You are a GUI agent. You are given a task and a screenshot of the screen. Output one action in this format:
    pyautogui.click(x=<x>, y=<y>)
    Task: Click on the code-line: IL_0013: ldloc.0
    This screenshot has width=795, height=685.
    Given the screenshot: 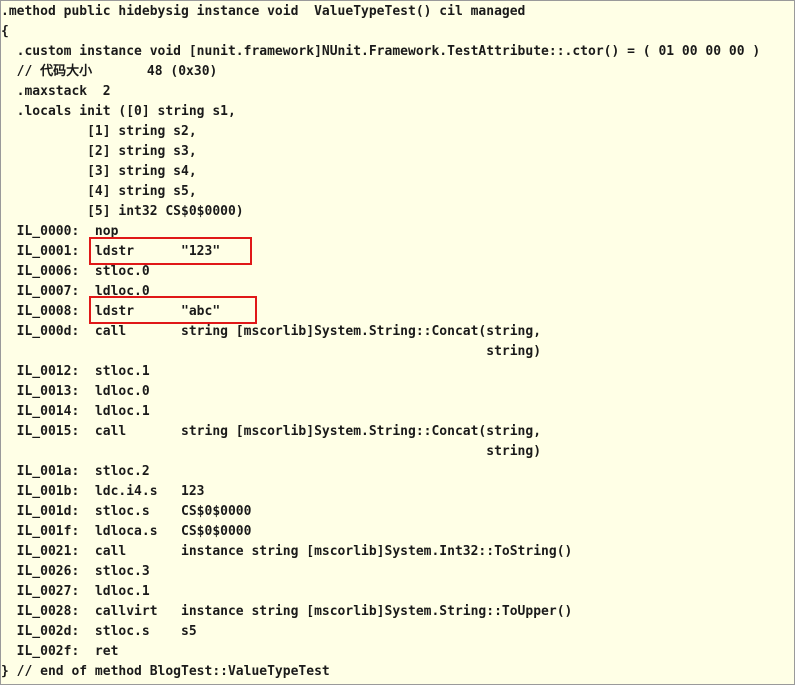 What is the action you would take?
    pyautogui.click(x=75, y=391)
    